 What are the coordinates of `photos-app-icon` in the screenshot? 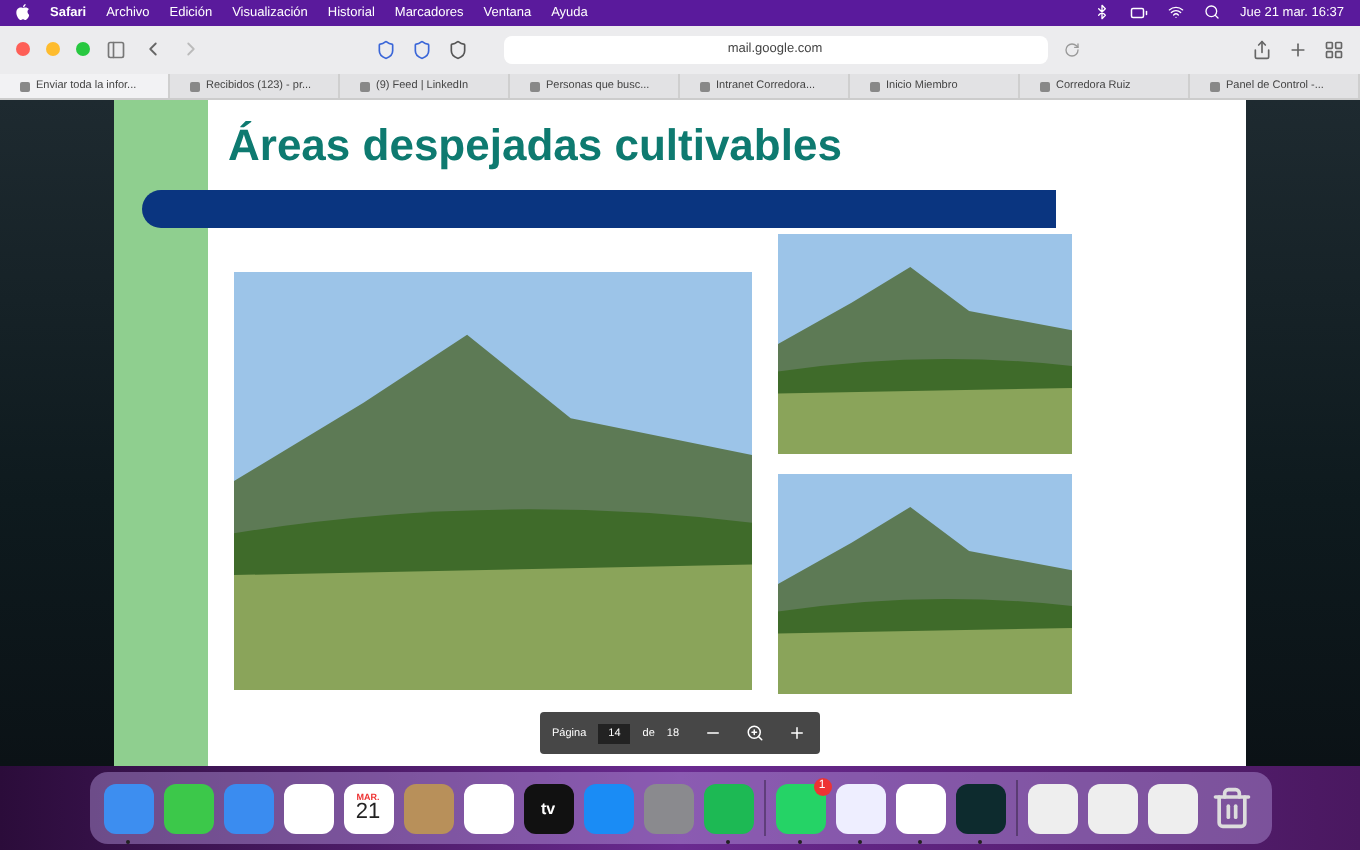 It's located at (308, 808).